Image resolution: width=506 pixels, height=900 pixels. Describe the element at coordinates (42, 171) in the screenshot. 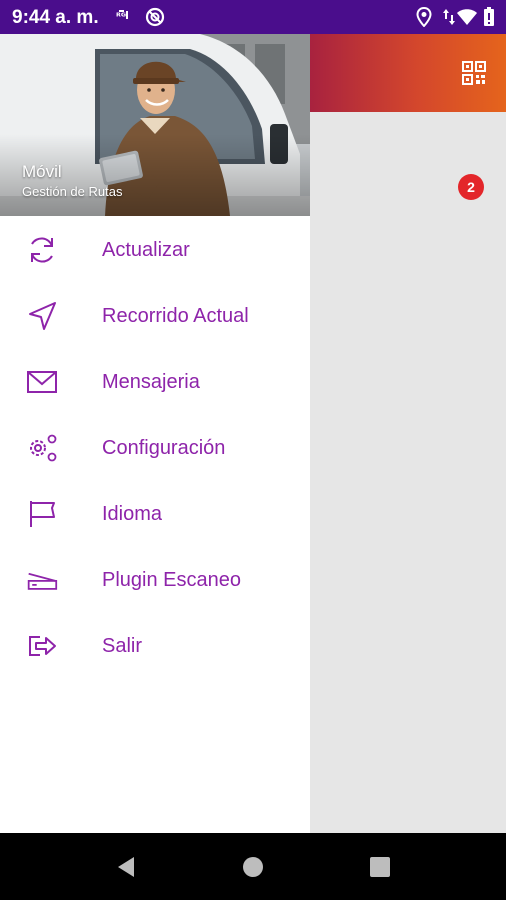

I see `drawer-title: Móvil` at that location.